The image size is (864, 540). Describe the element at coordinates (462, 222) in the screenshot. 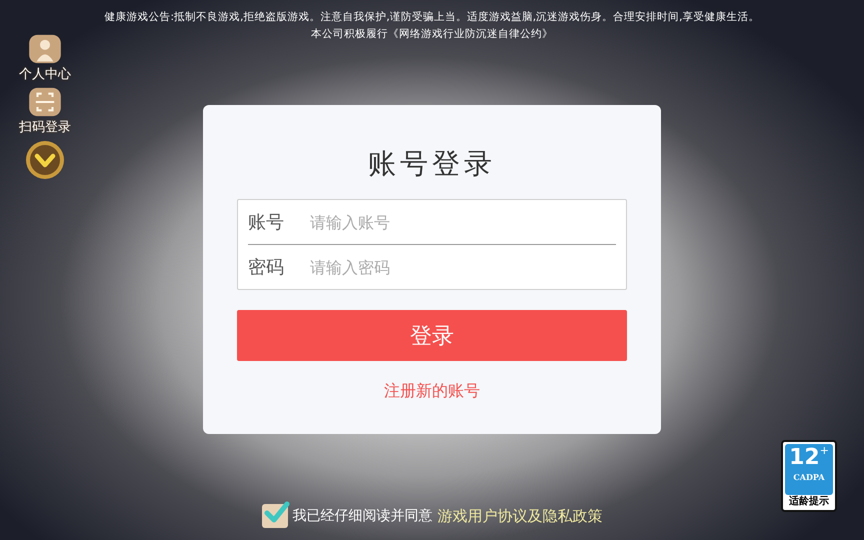

I see `input-field: 请输入账号` at that location.